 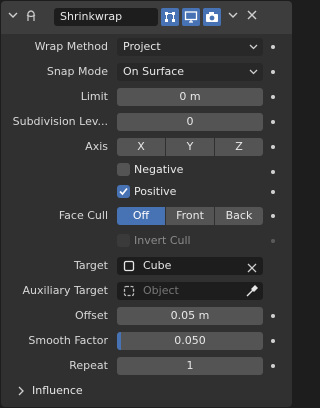 What do you see at coordinates (190, 122) in the screenshot?
I see `subdivision-field: 0` at bounding box center [190, 122].